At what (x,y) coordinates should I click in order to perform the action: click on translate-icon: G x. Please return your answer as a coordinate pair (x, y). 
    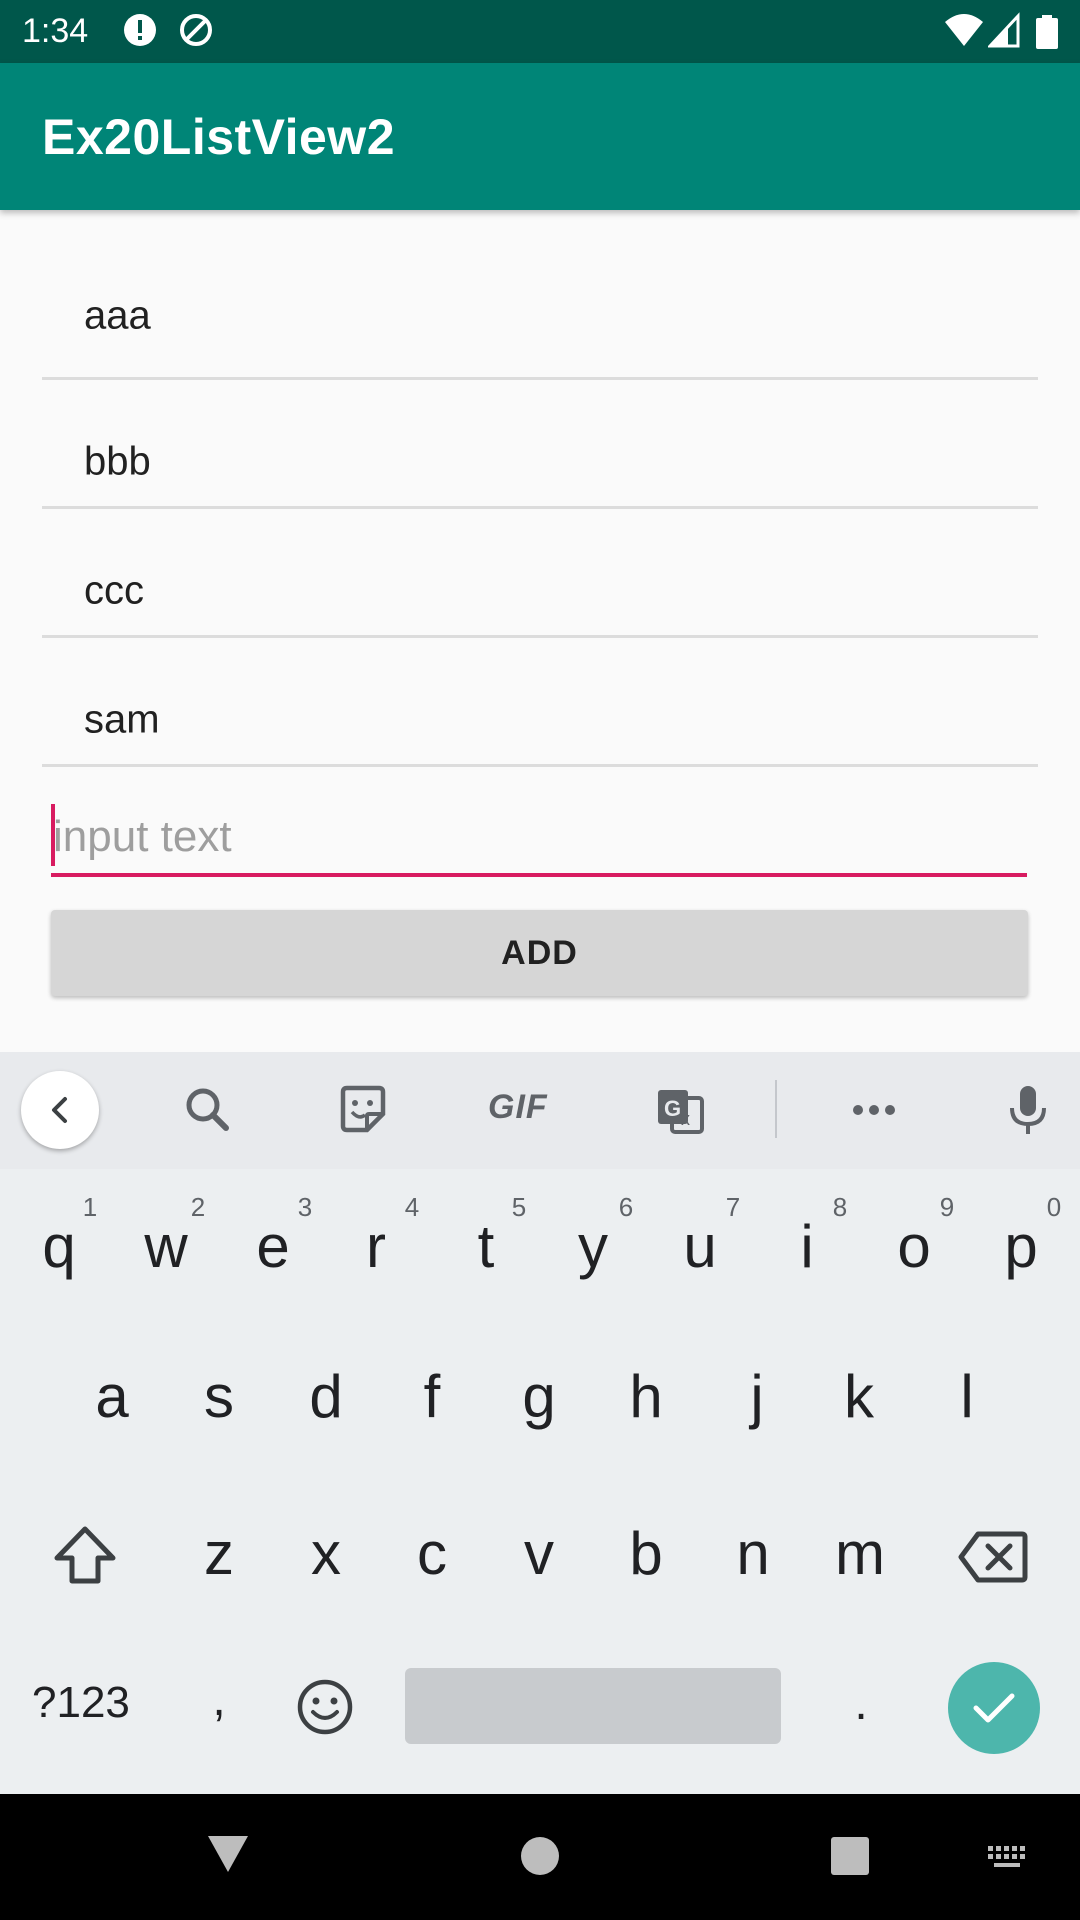
    Looking at the image, I should click on (680, 1110).